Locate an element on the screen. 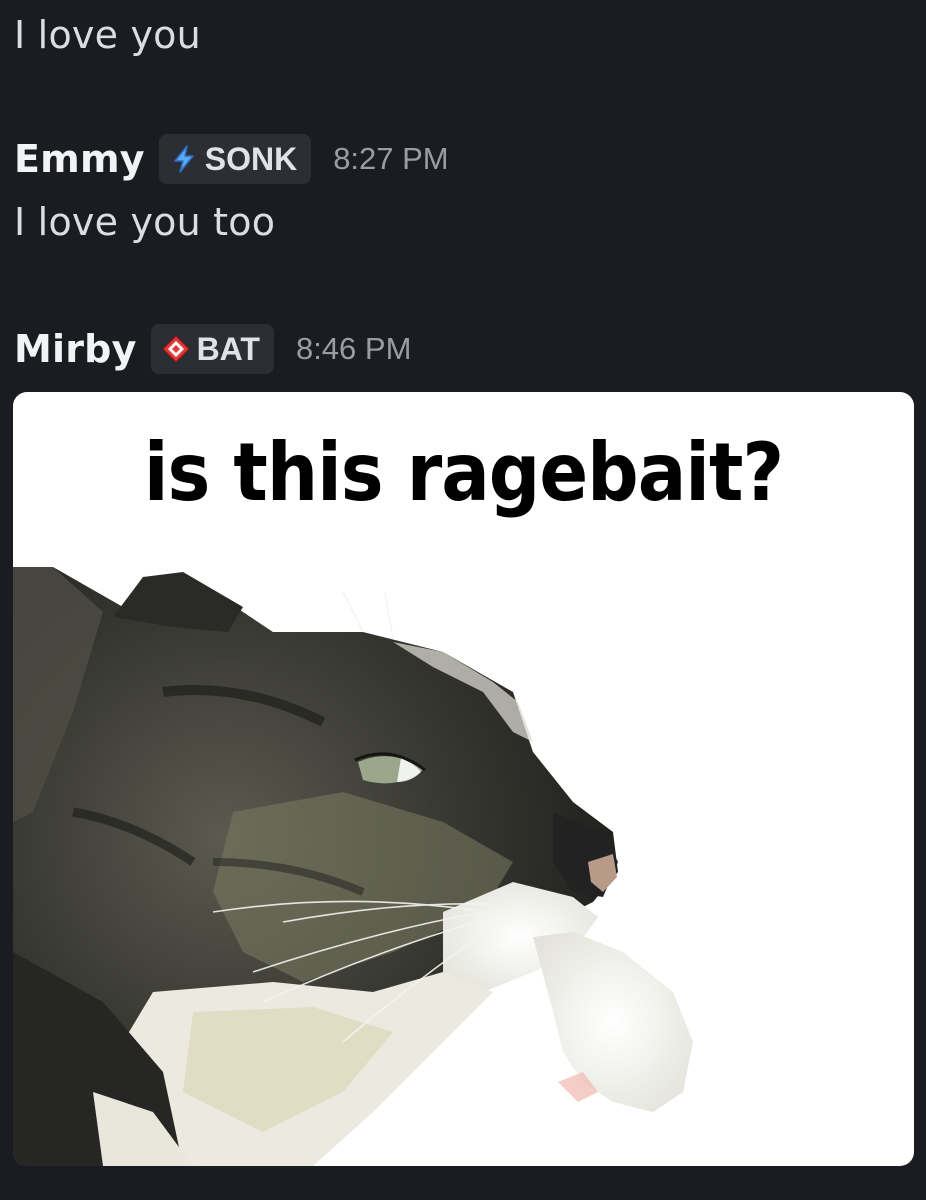 Image resolution: width=926 pixels, height=1200 pixels. message-text: I love you is located at coordinates (107, 35).